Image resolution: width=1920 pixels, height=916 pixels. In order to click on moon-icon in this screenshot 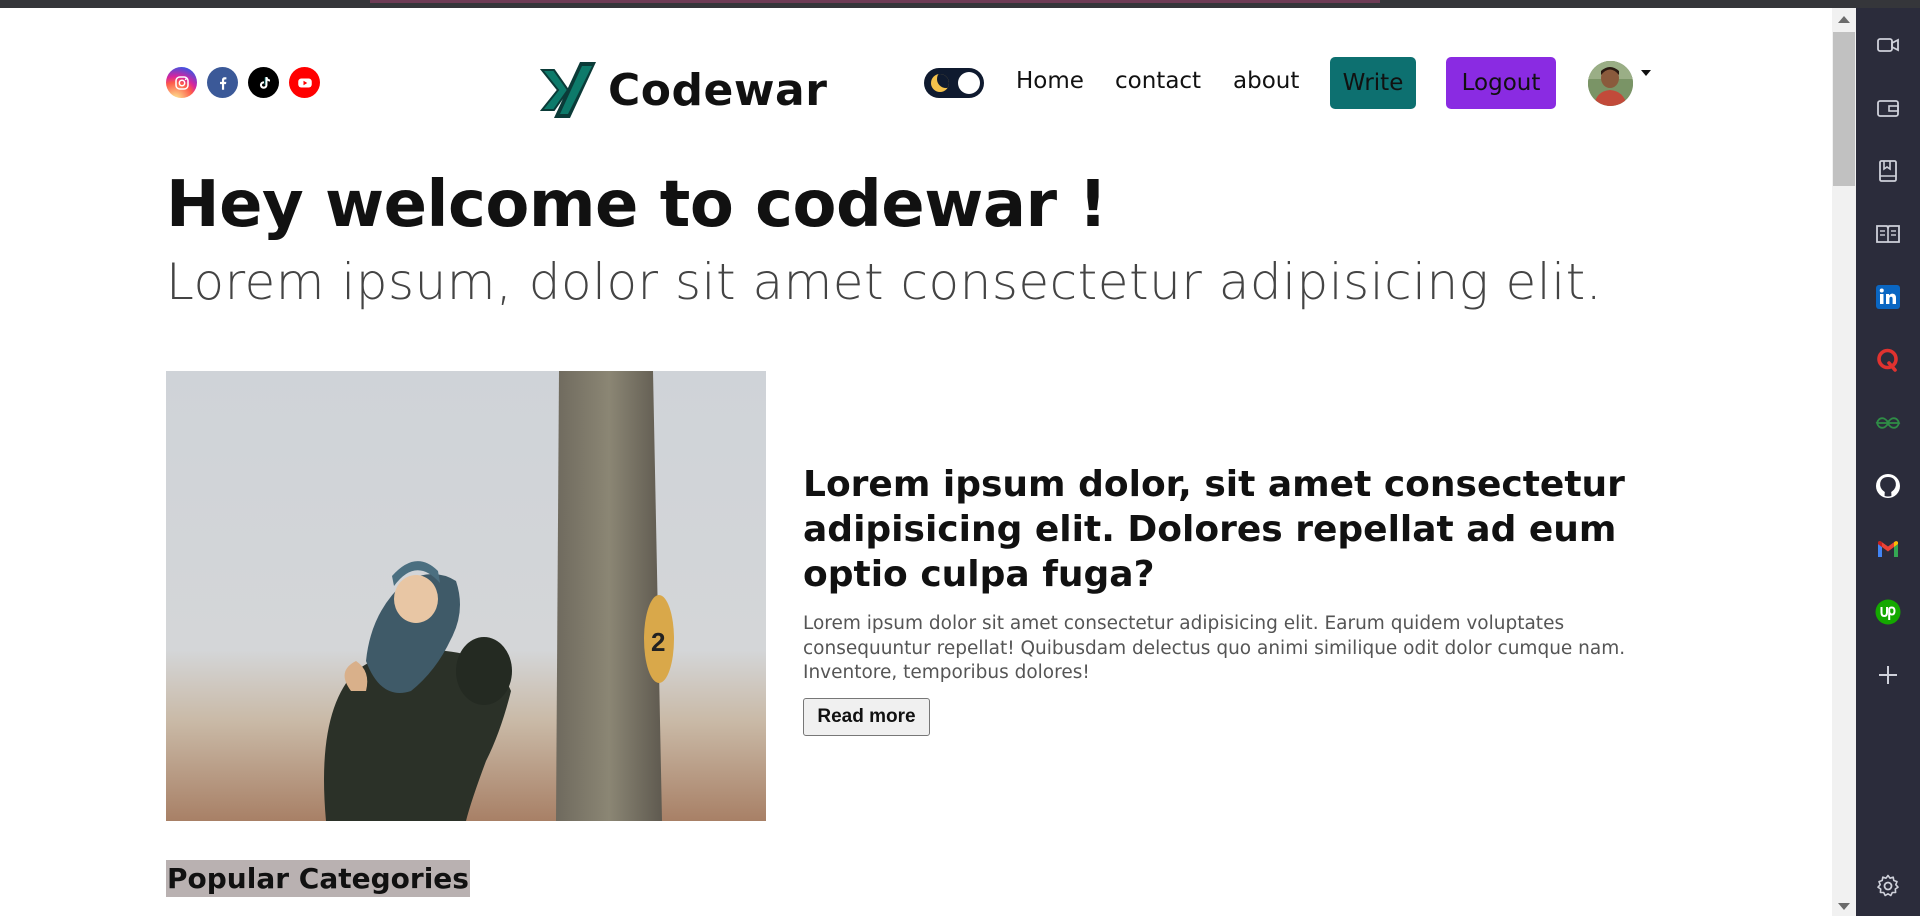, I will do `click(940, 83)`.